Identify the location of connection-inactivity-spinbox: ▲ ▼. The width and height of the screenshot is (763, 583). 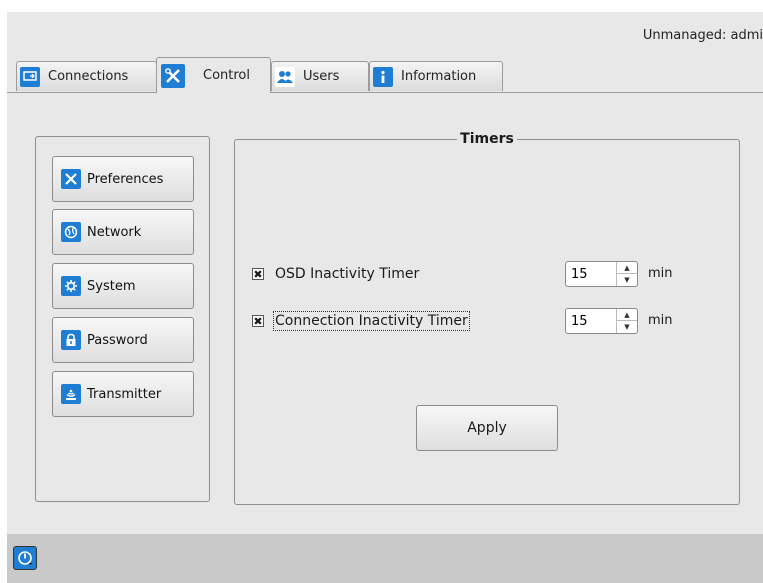
(601, 321).